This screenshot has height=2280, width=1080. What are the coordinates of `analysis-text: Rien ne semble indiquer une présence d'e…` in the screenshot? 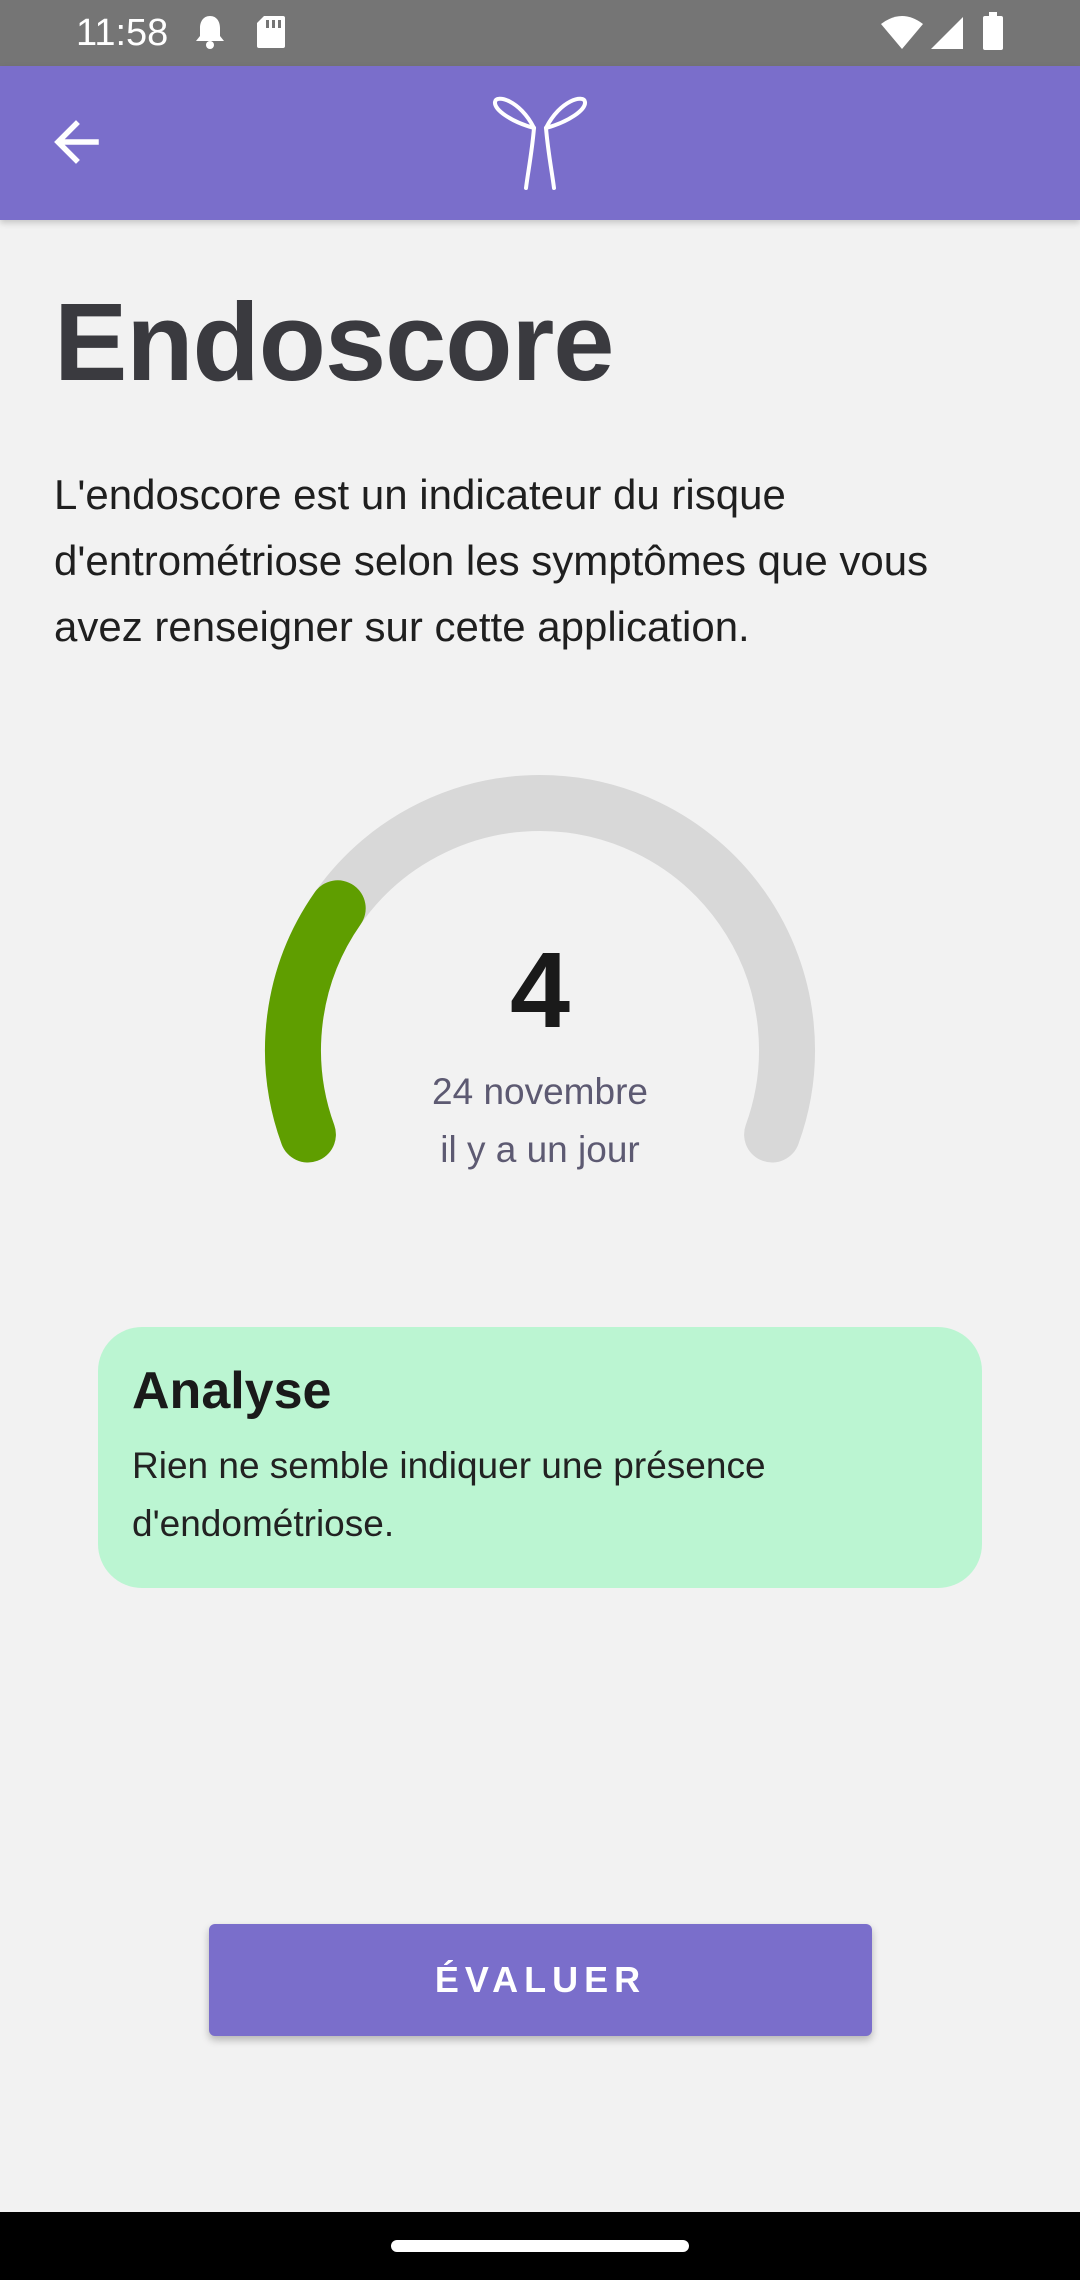 It's located at (449, 1494).